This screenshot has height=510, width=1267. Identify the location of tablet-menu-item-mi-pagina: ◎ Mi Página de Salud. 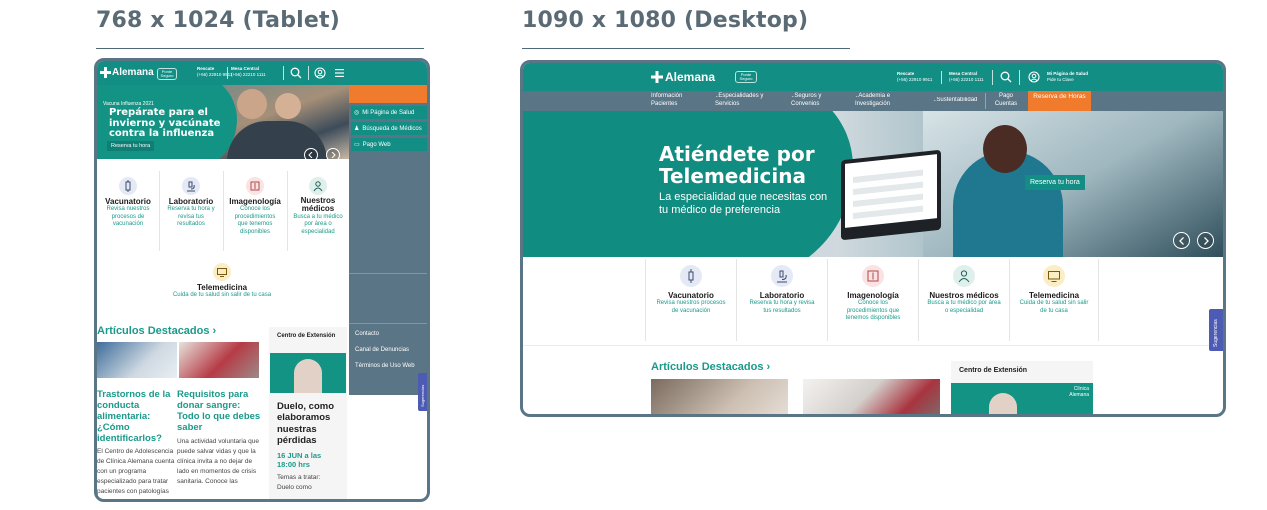
(389, 112).